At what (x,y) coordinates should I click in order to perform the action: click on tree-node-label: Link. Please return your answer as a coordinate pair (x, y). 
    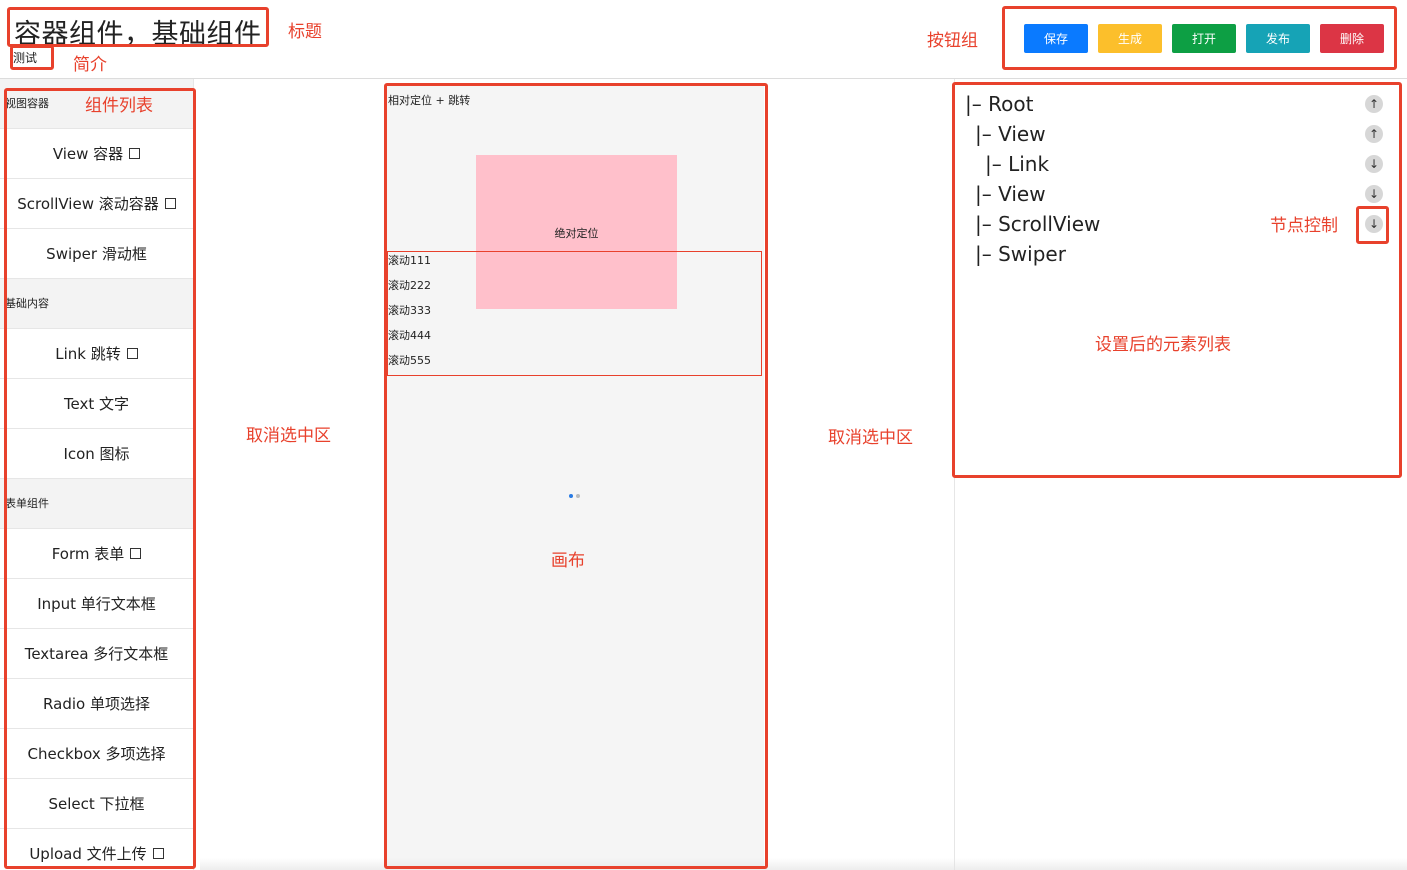
    Looking at the image, I should click on (1029, 164).